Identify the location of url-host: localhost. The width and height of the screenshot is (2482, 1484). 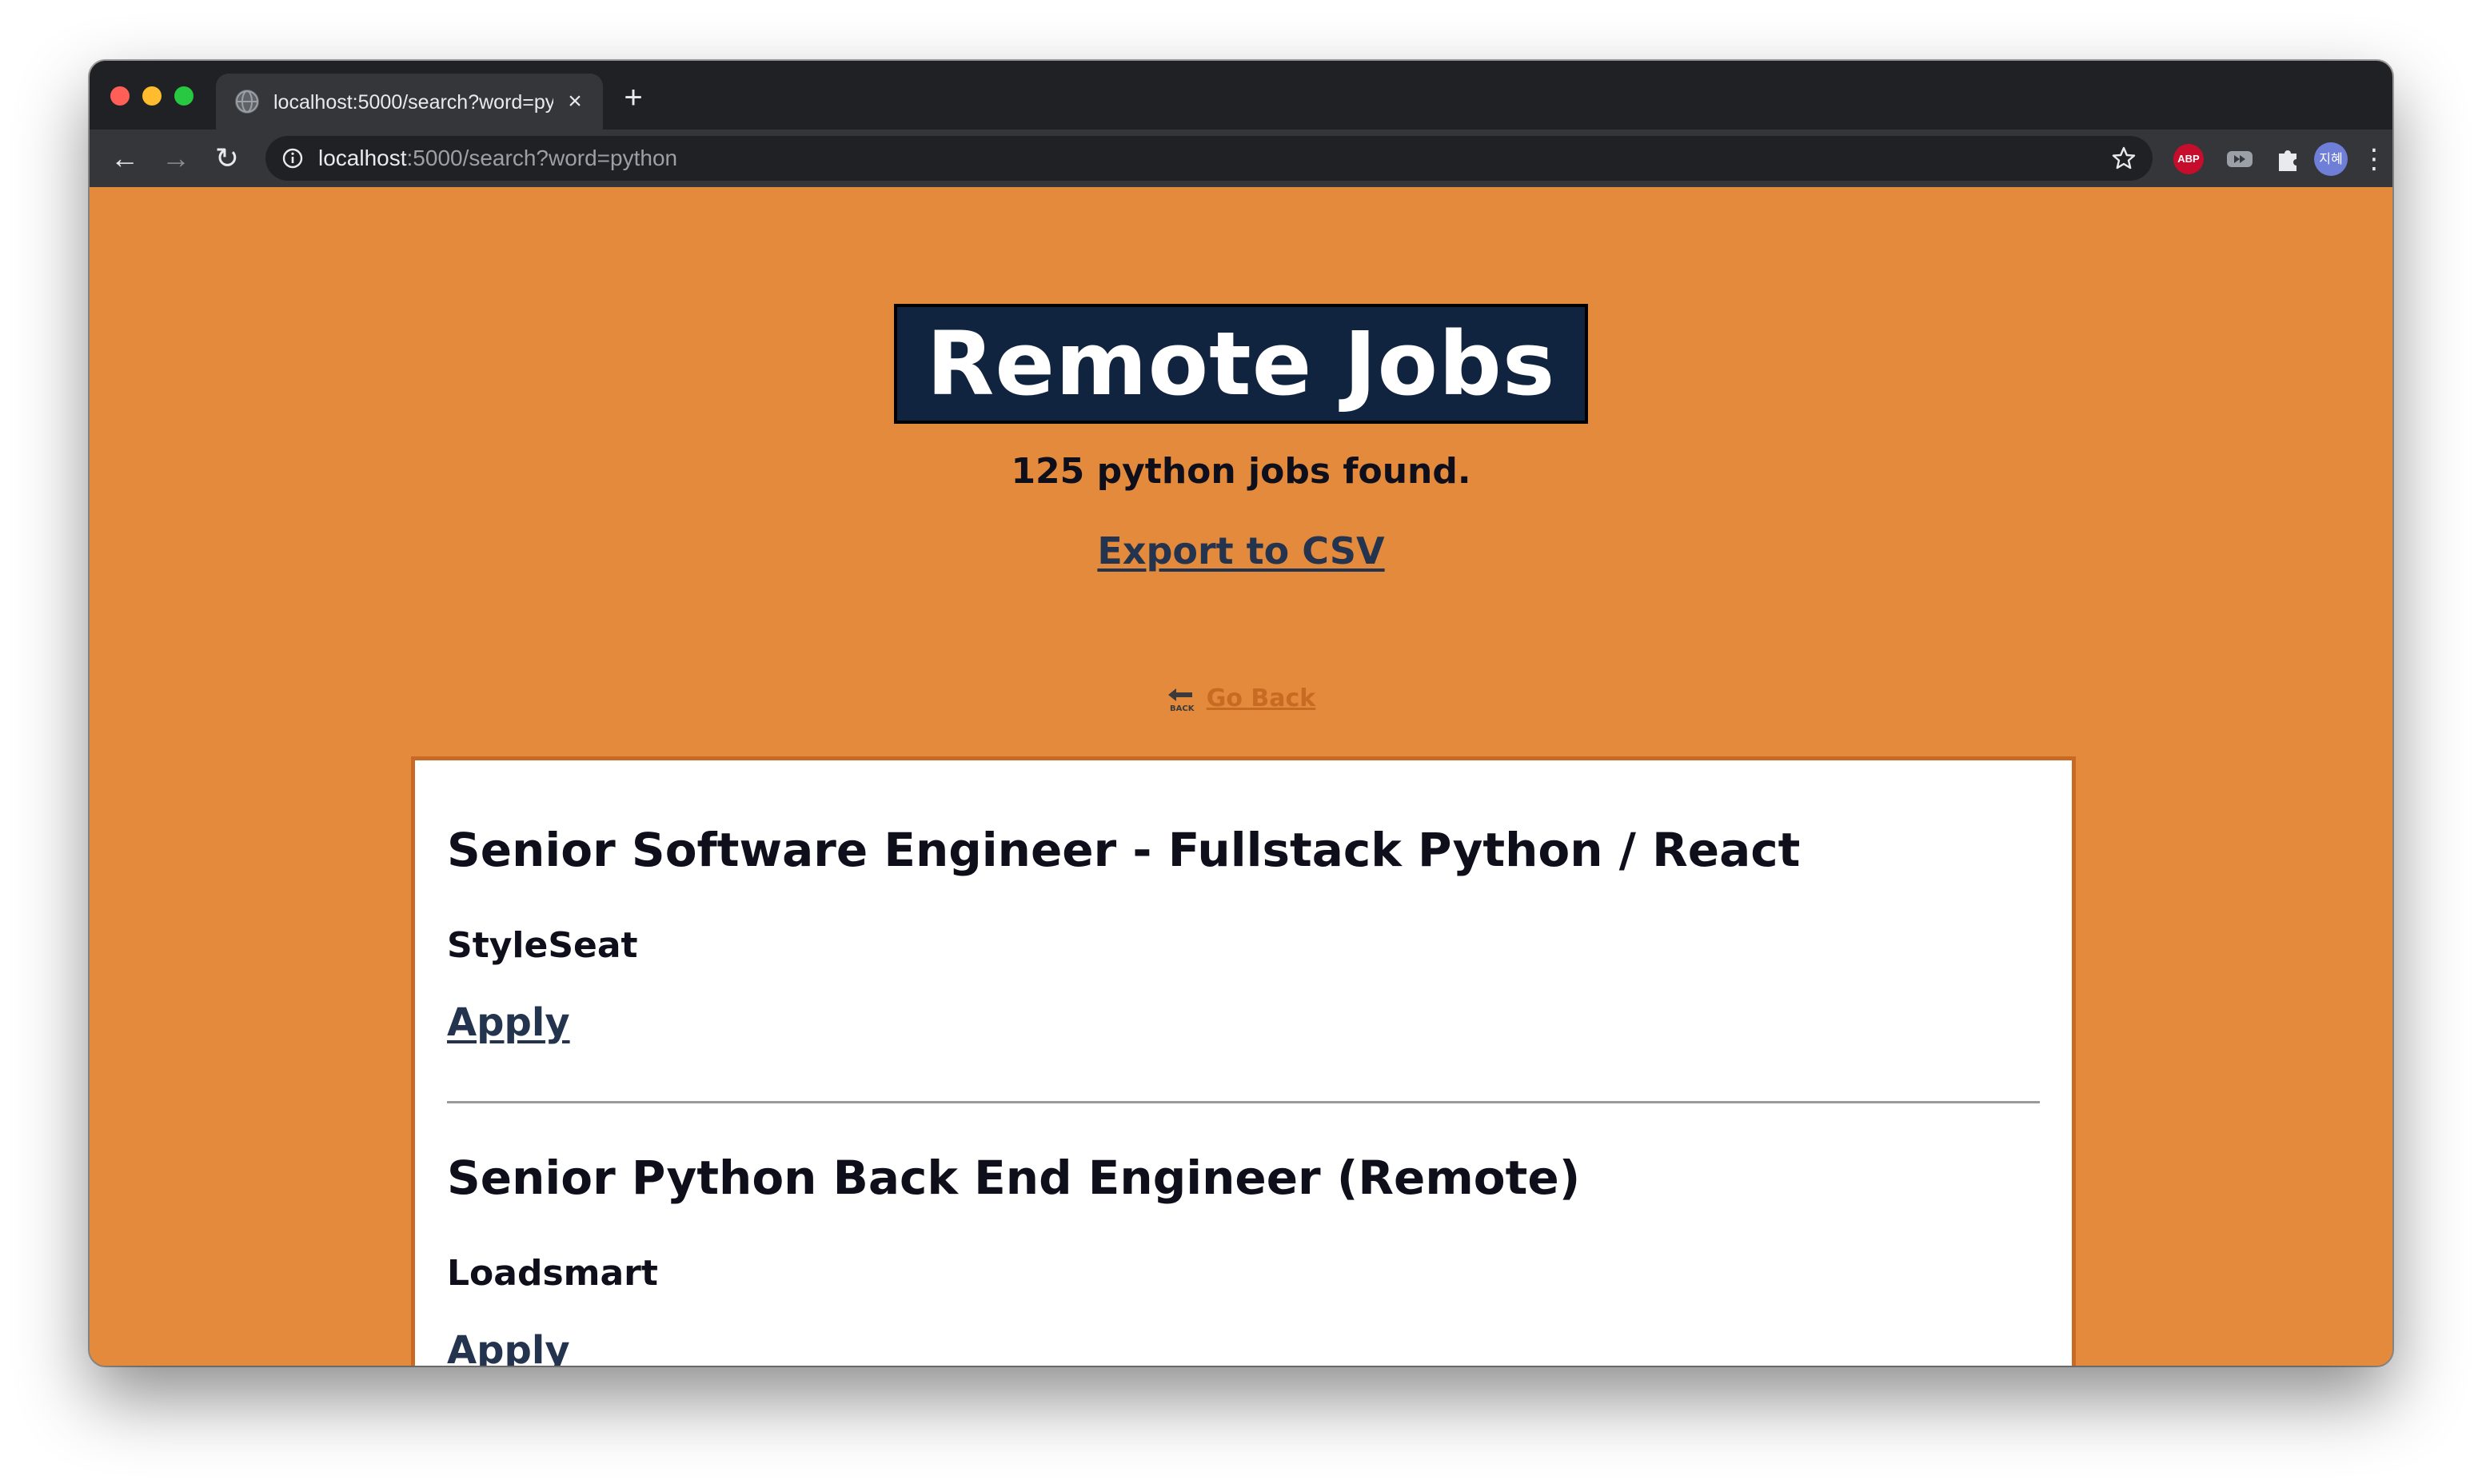
(362, 158).